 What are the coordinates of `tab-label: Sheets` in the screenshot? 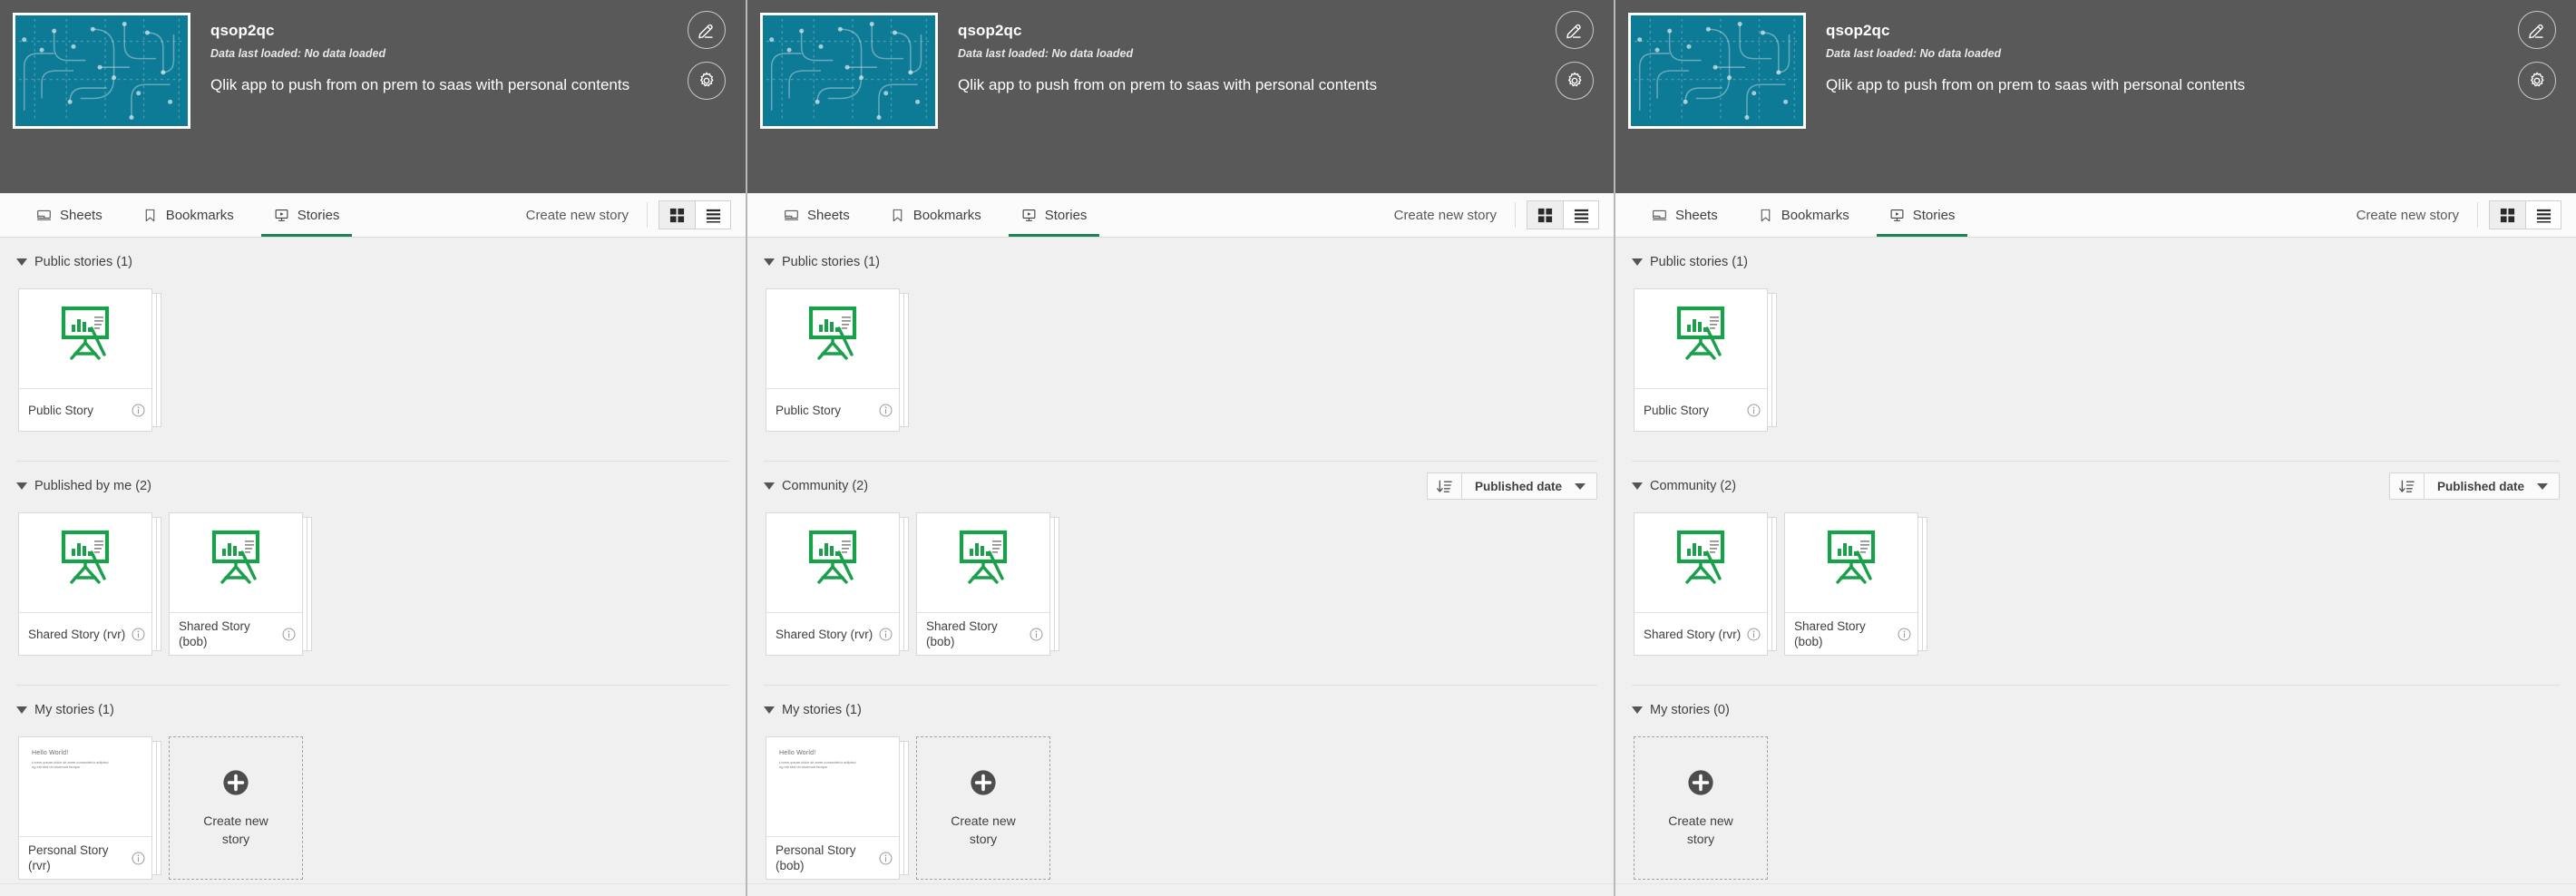 It's located at (81, 215).